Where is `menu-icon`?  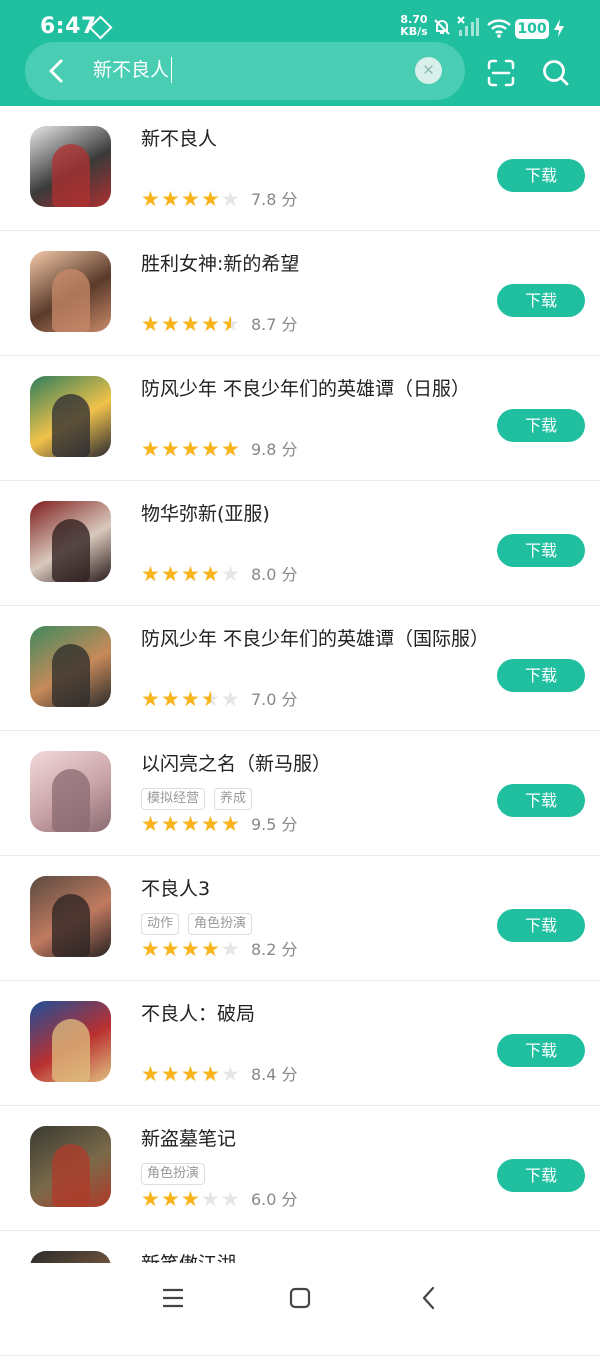 menu-icon is located at coordinates (173, 1298).